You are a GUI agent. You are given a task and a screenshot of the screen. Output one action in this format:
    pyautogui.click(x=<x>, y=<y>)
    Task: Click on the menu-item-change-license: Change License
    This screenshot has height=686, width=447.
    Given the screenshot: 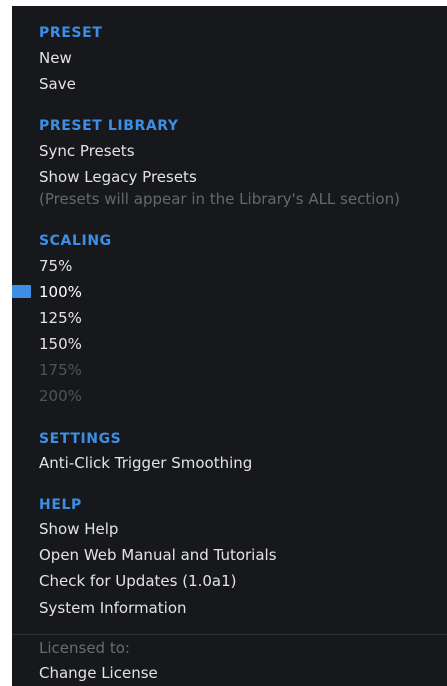 What is the action you would take?
    pyautogui.click(x=98, y=673)
    